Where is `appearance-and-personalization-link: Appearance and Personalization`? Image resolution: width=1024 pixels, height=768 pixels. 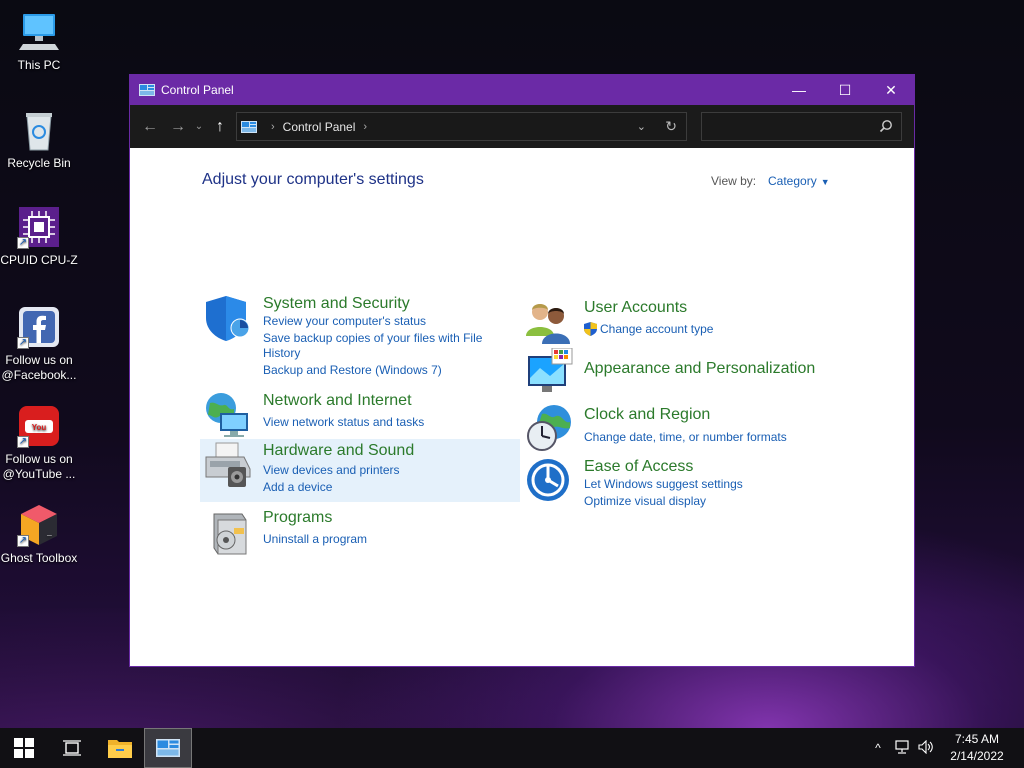
appearance-and-personalization-link: Appearance and Personalization is located at coordinates (699, 369).